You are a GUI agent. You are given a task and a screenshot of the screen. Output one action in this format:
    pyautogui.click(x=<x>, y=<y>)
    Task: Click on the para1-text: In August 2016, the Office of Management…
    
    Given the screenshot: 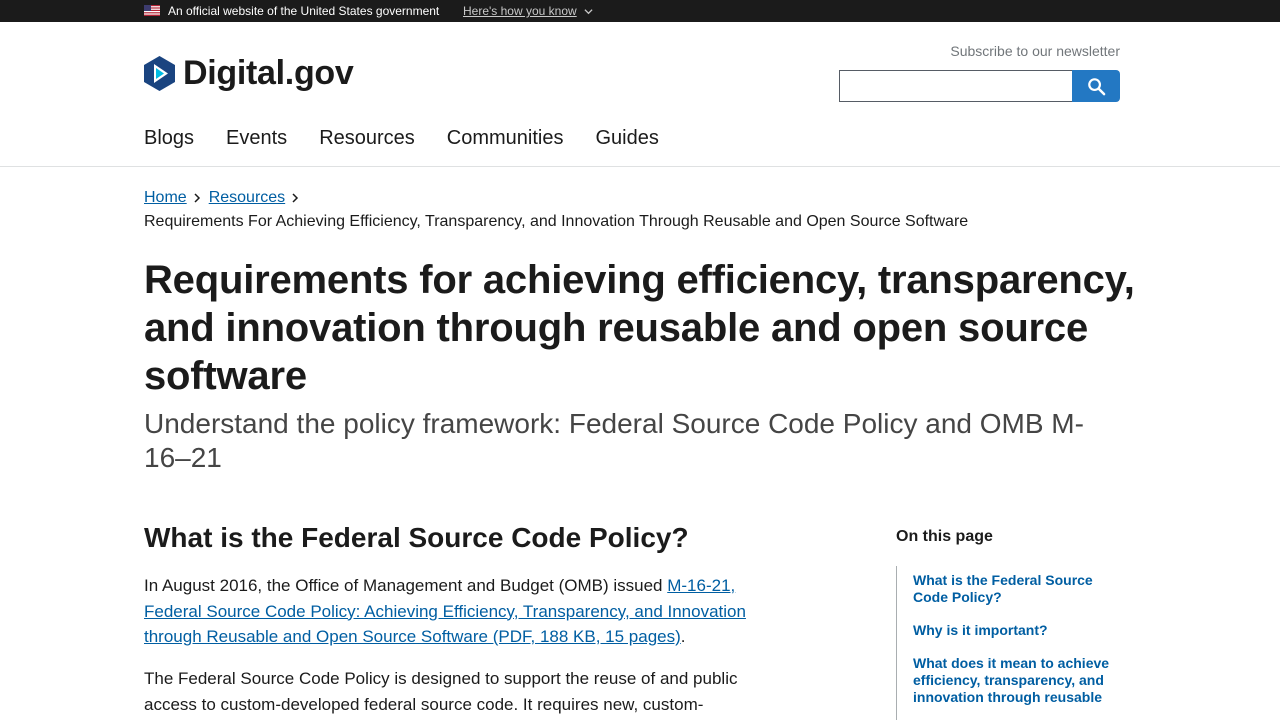 What is the action you would take?
    pyautogui.click(x=406, y=585)
    